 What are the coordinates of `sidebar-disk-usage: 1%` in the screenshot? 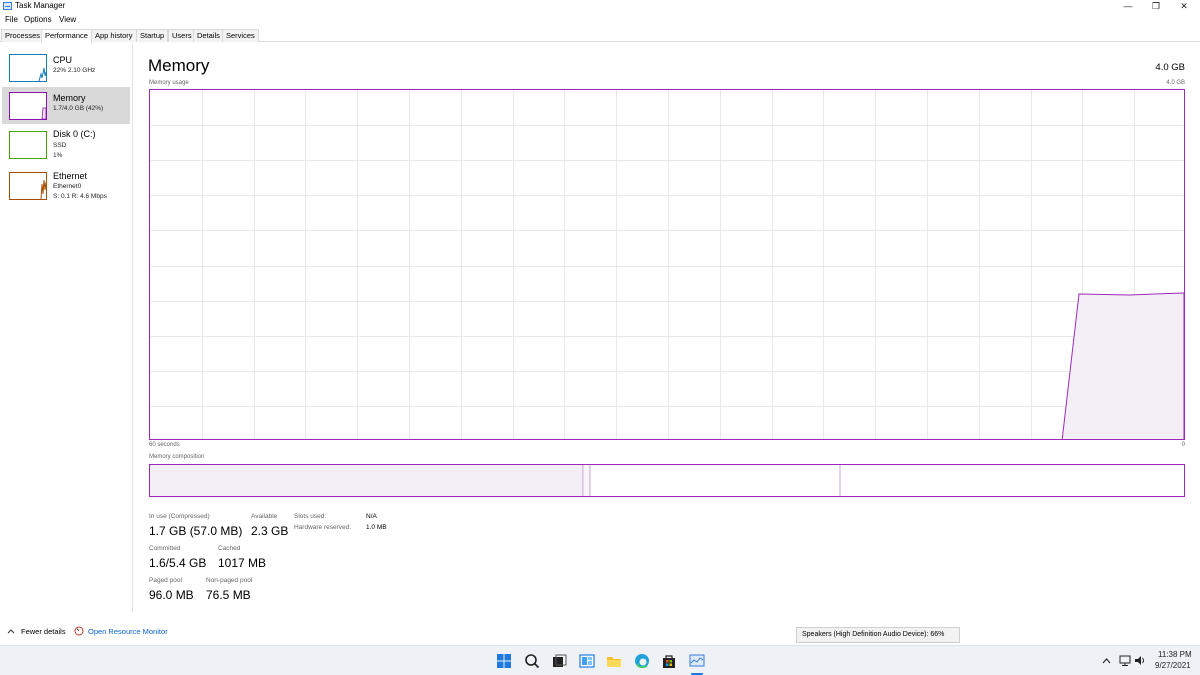 It's located at (58, 155).